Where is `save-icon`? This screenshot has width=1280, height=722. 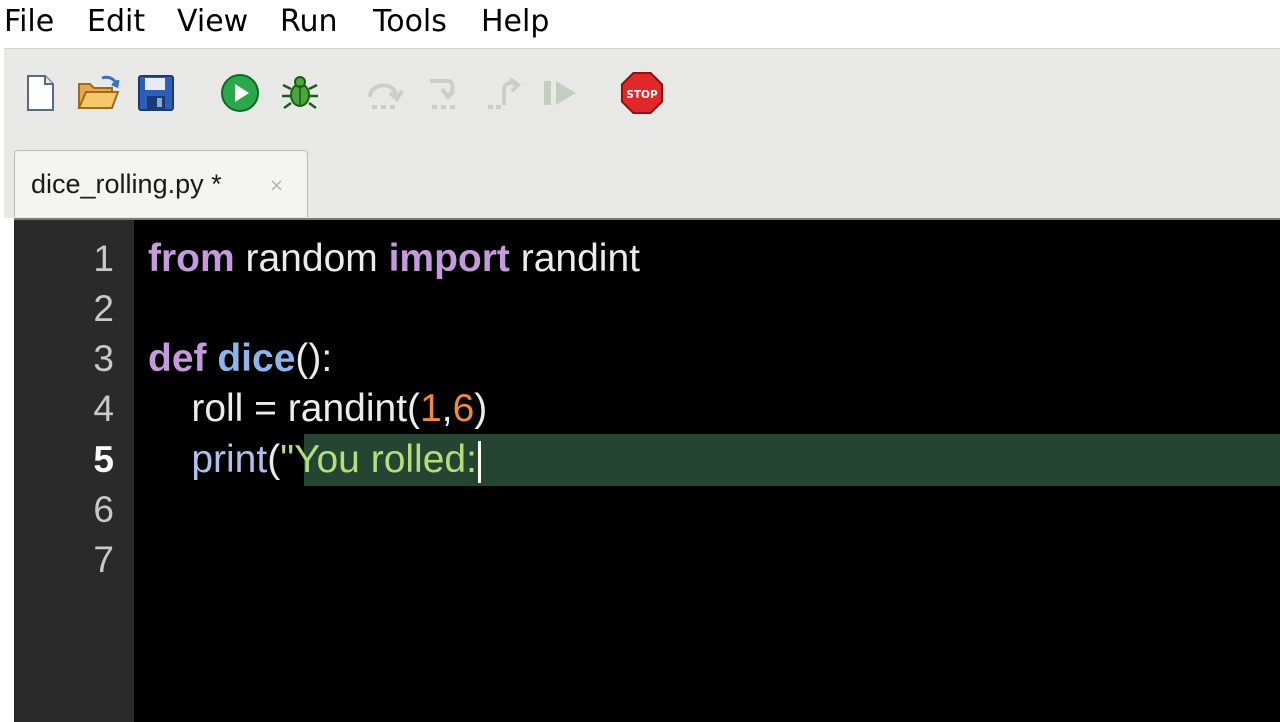
save-icon is located at coordinates (156, 93).